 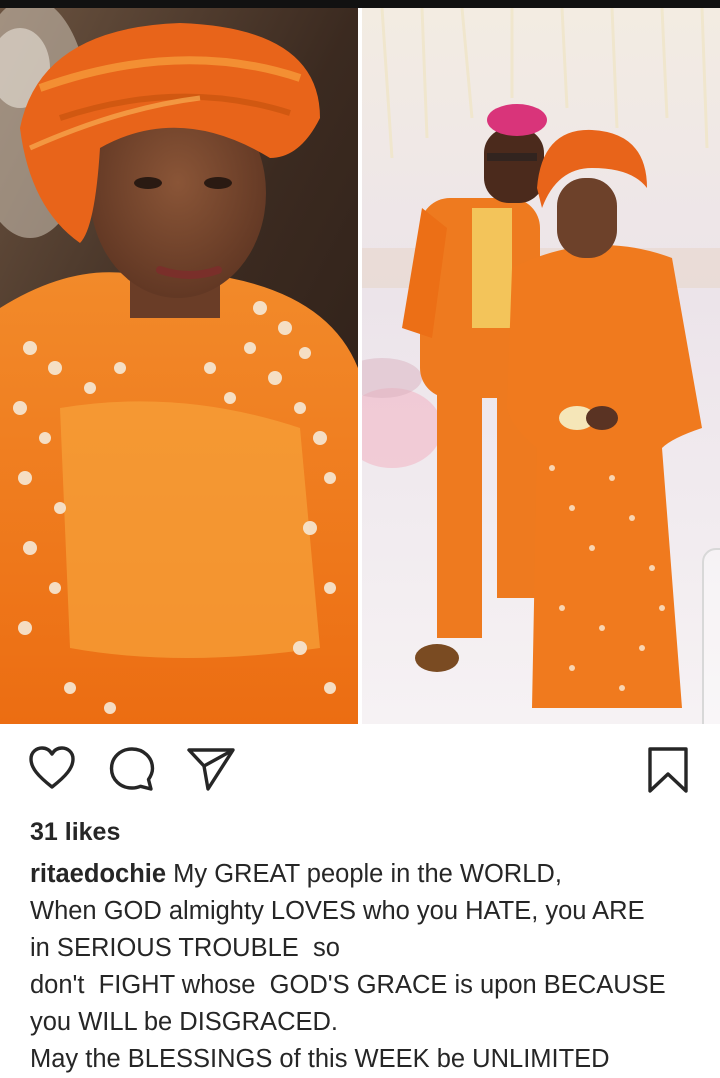 What do you see at coordinates (668, 772) in the screenshot?
I see `bookmark-icon` at bounding box center [668, 772].